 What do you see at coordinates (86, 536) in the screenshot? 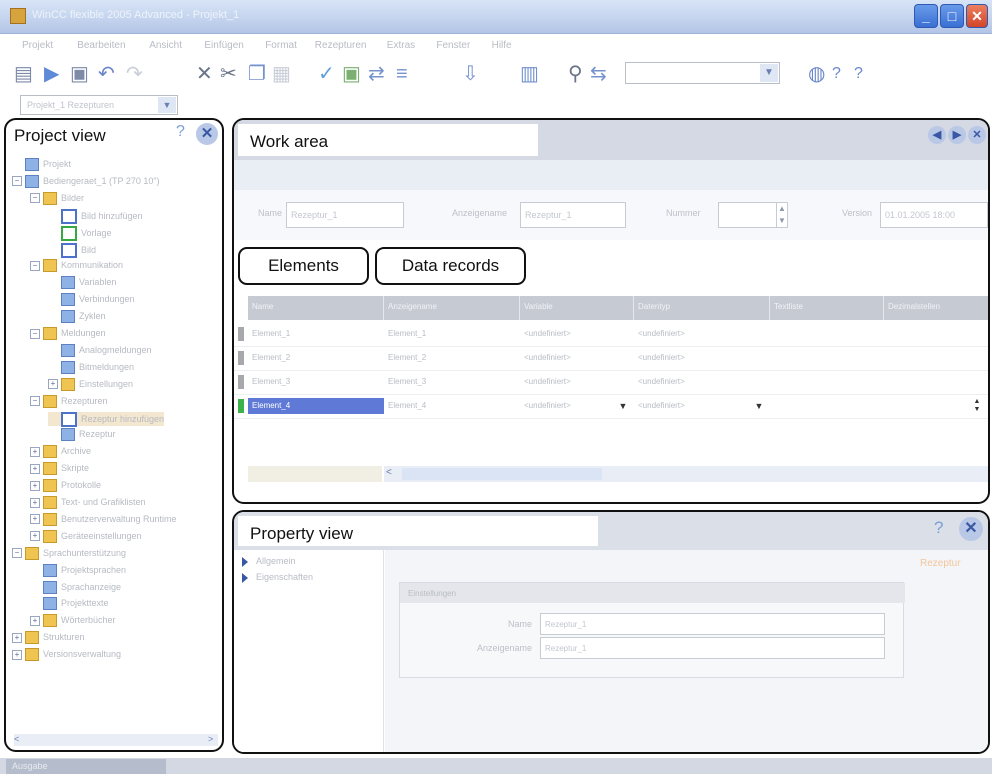
I see `tree-item: + Geräteeinstellungen` at bounding box center [86, 536].